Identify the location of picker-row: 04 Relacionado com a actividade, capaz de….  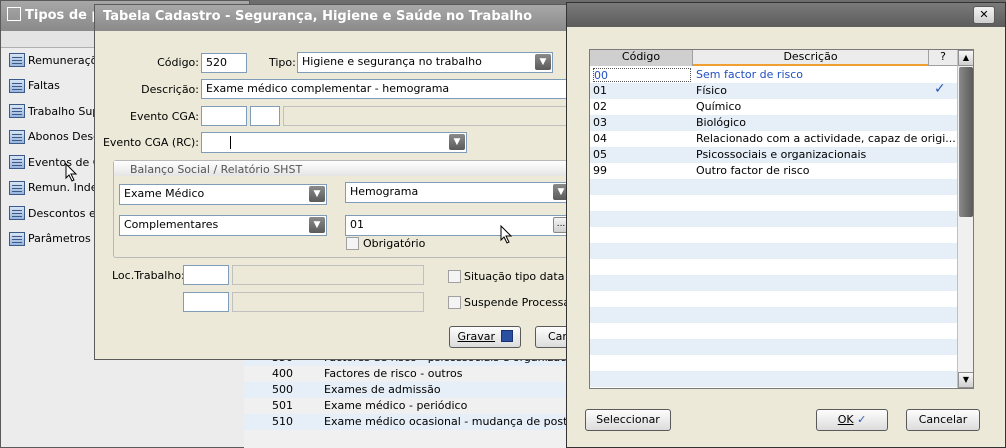
(773, 139).